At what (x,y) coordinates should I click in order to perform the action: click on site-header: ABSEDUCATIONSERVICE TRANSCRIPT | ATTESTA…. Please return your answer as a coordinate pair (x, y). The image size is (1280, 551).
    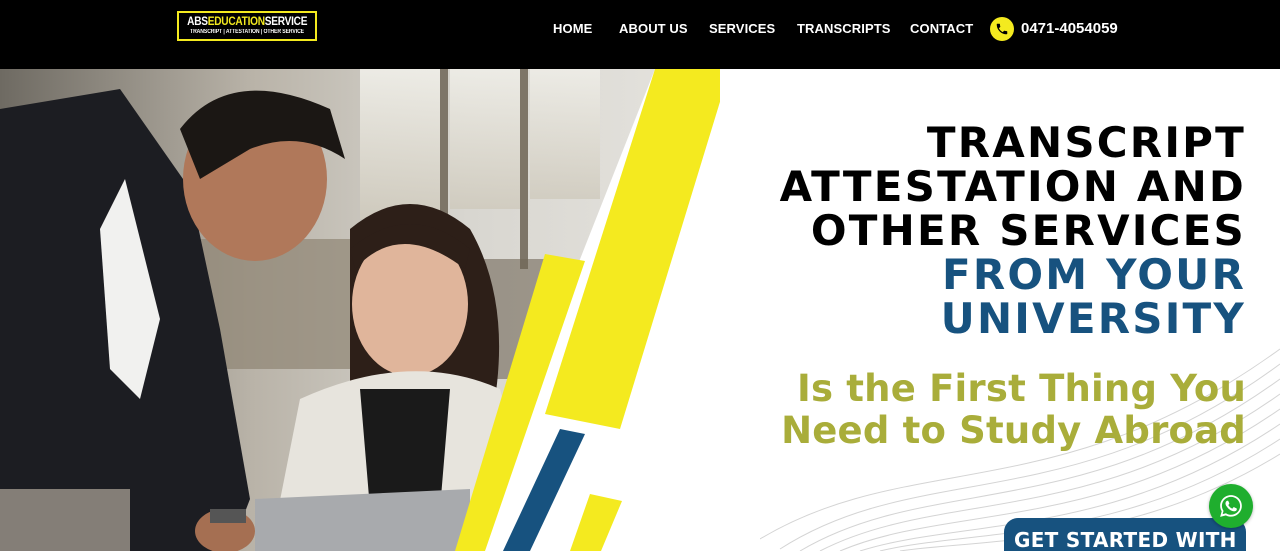
    Looking at the image, I should click on (640, 34).